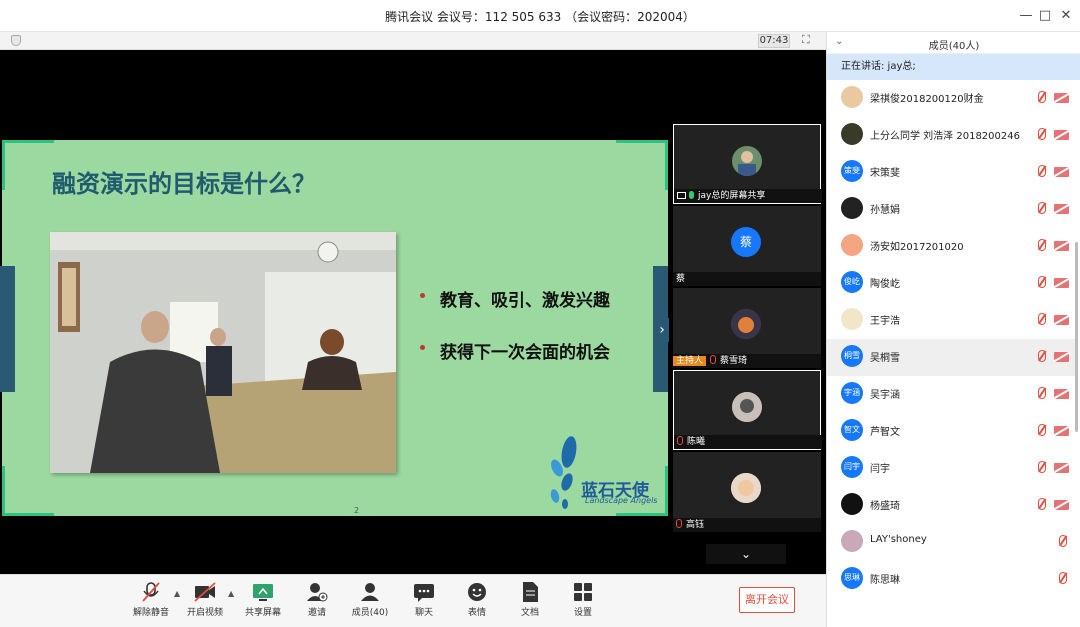 The width and height of the screenshot is (1080, 627). I want to click on member-row: 思琳 陈思琳, so click(951, 579).